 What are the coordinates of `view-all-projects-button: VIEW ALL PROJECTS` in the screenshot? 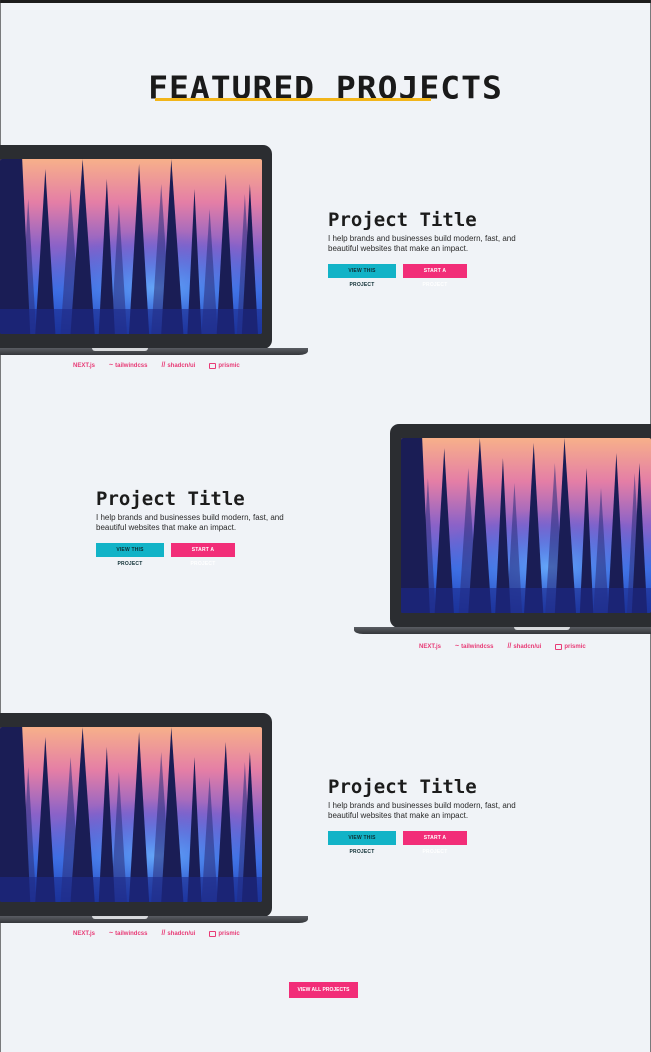 It's located at (323, 990).